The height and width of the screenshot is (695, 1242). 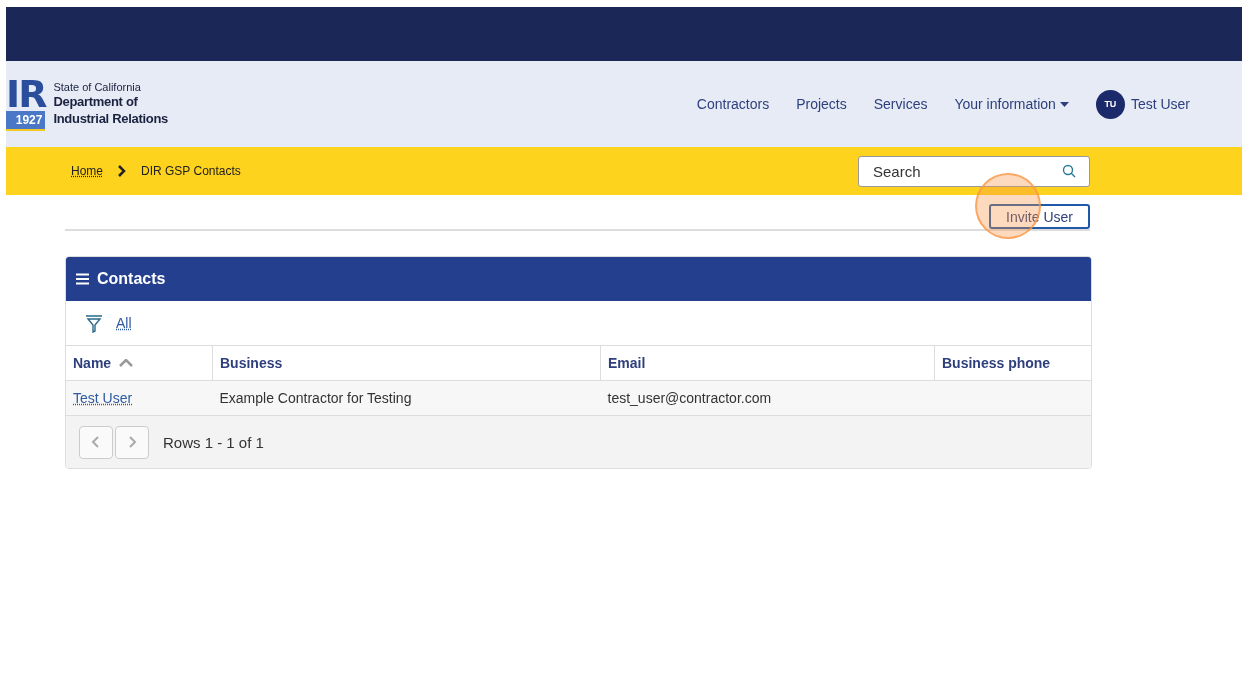 I want to click on breadcrumb-link: Home, so click(x=87, y=171).